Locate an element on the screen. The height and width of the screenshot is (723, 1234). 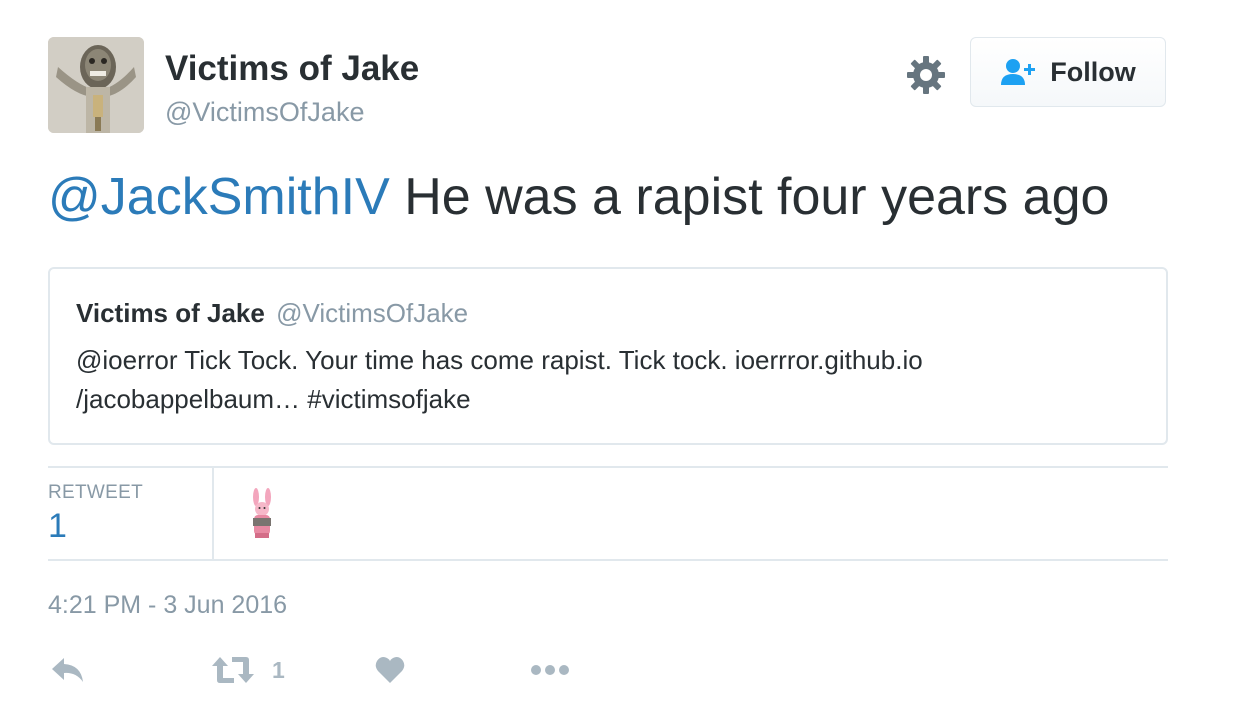
quoted-display-name: Victims of Jake is located at coordinates (170, 313).